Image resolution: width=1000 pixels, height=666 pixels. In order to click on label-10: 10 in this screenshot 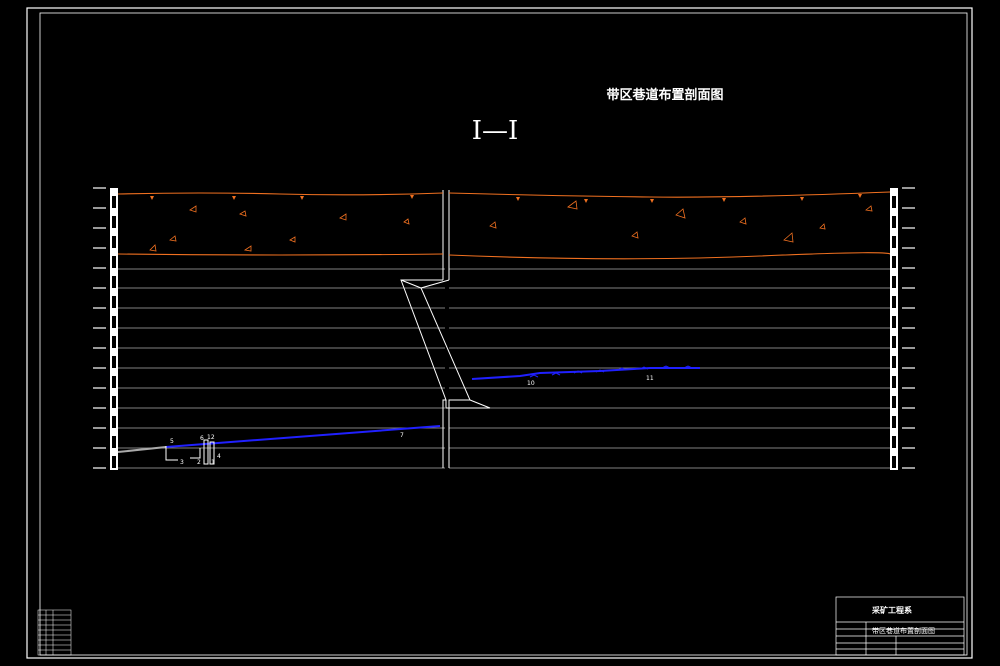, I will do `click(531, 383)`.